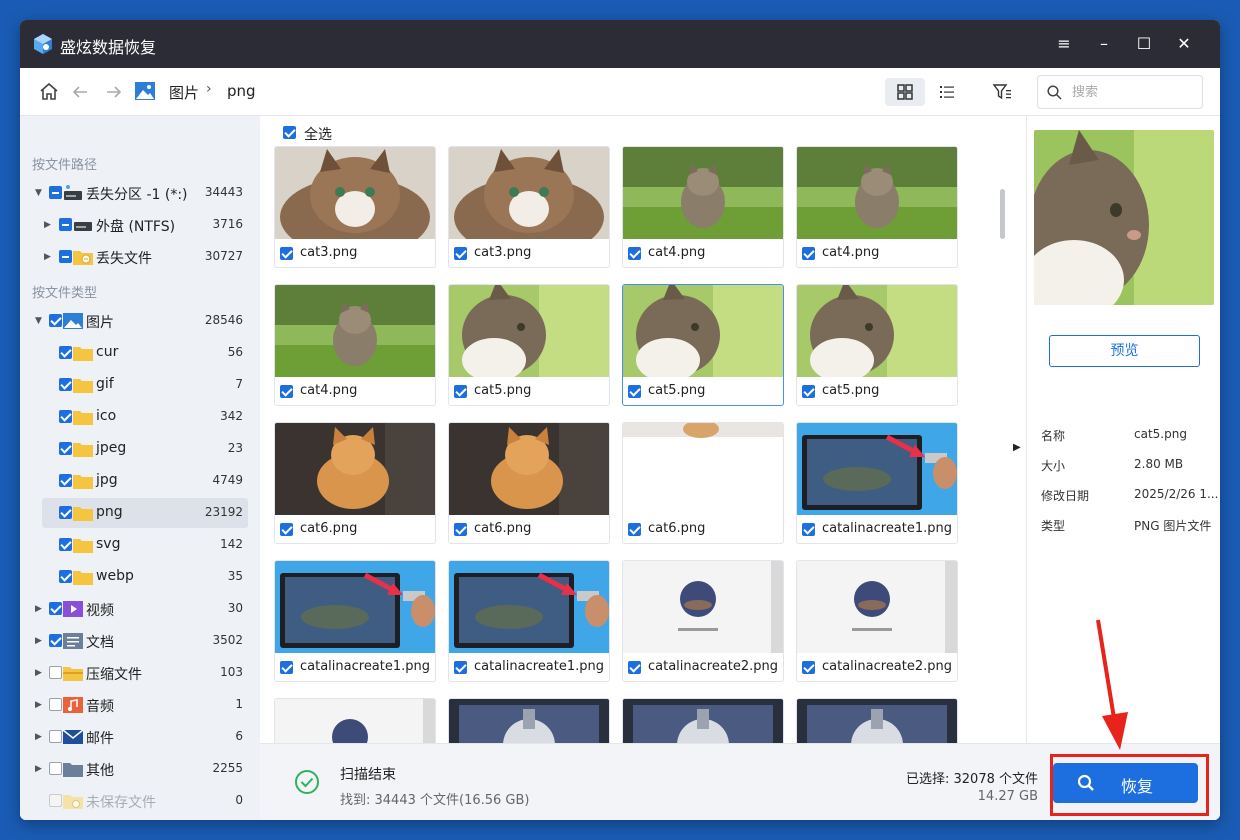 The width and height of the screenshot is (1240, 840). What do you see at coordinates (289, 132) in the screenshot?
I see `select-all-checkbox` at bounding box center [289, 132].